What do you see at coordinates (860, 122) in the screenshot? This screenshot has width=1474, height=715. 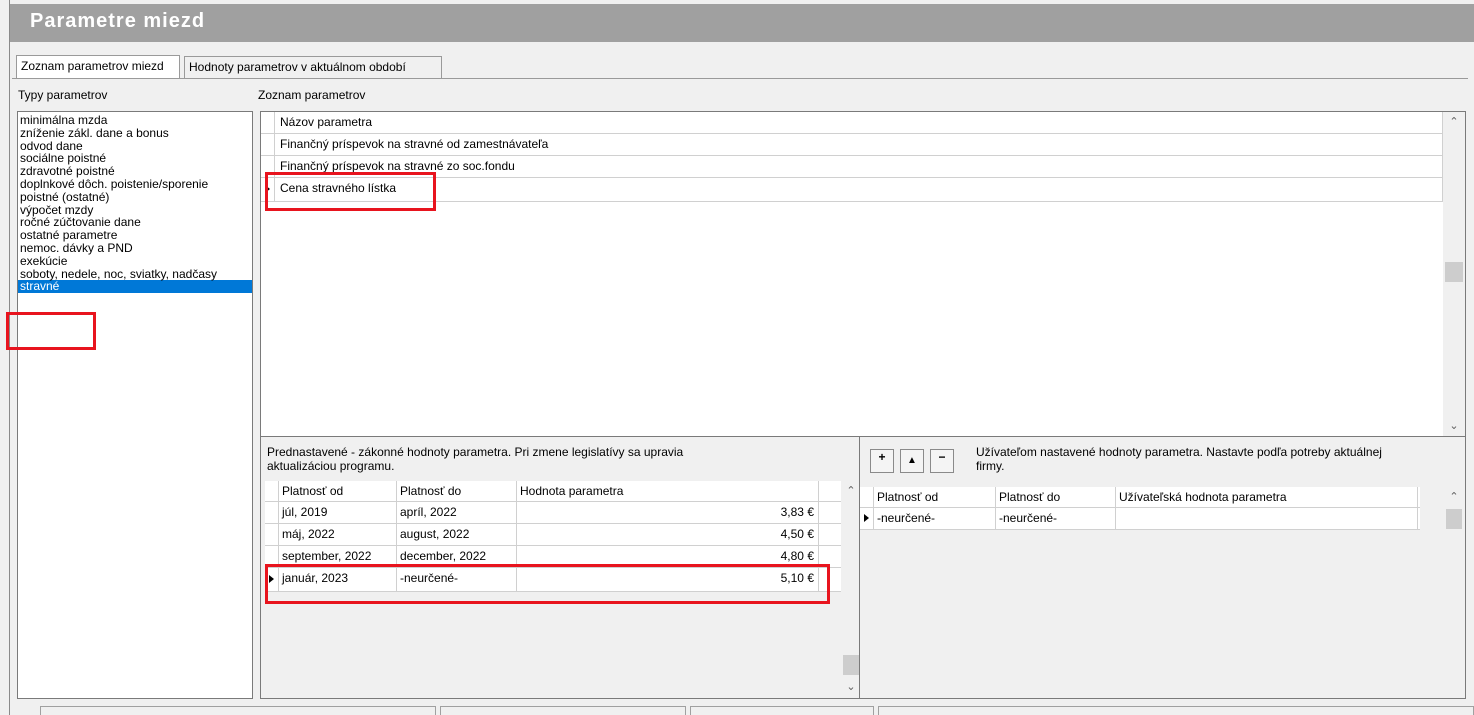 I see `column-header-nazov: Názov parametra` at bounding box center [860, 122].